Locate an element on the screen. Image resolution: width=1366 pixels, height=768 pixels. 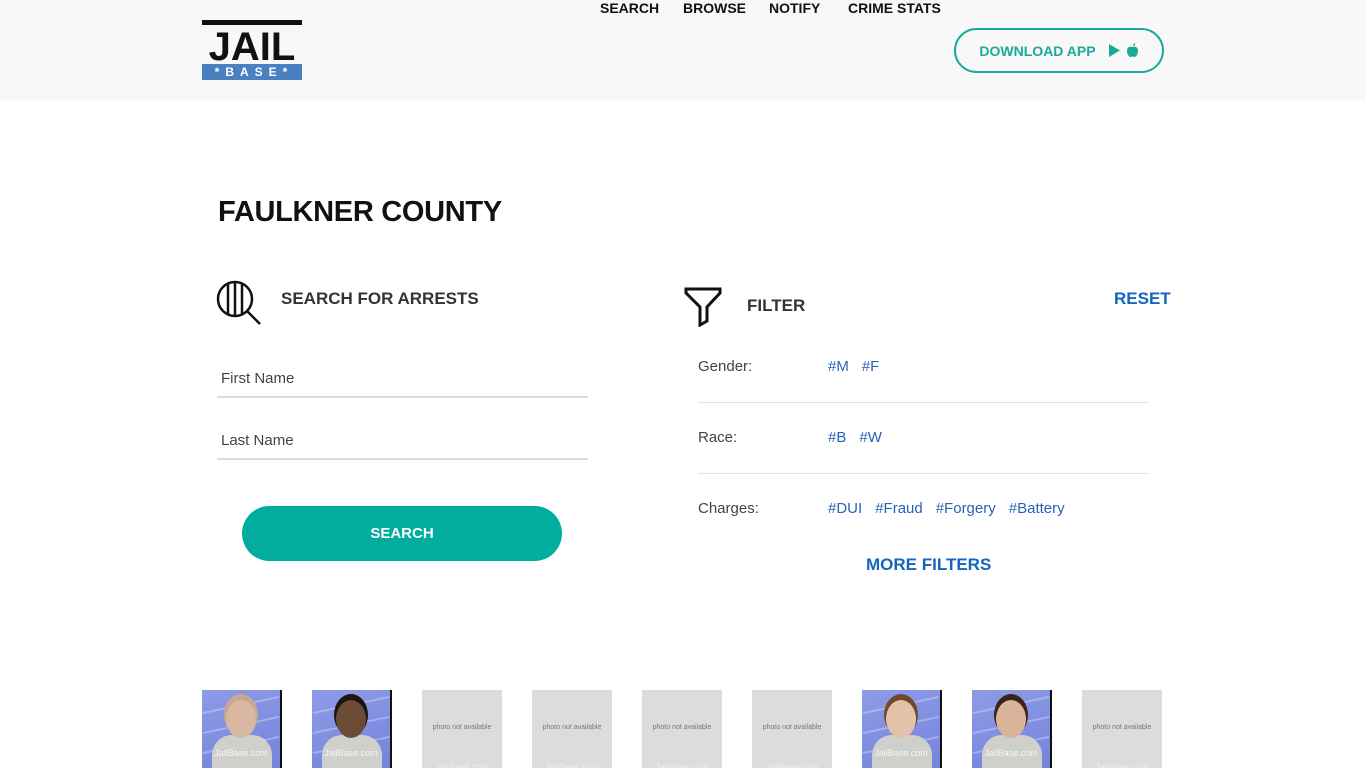
filter-tag: #Battery is located at coordinates (1037, 508).